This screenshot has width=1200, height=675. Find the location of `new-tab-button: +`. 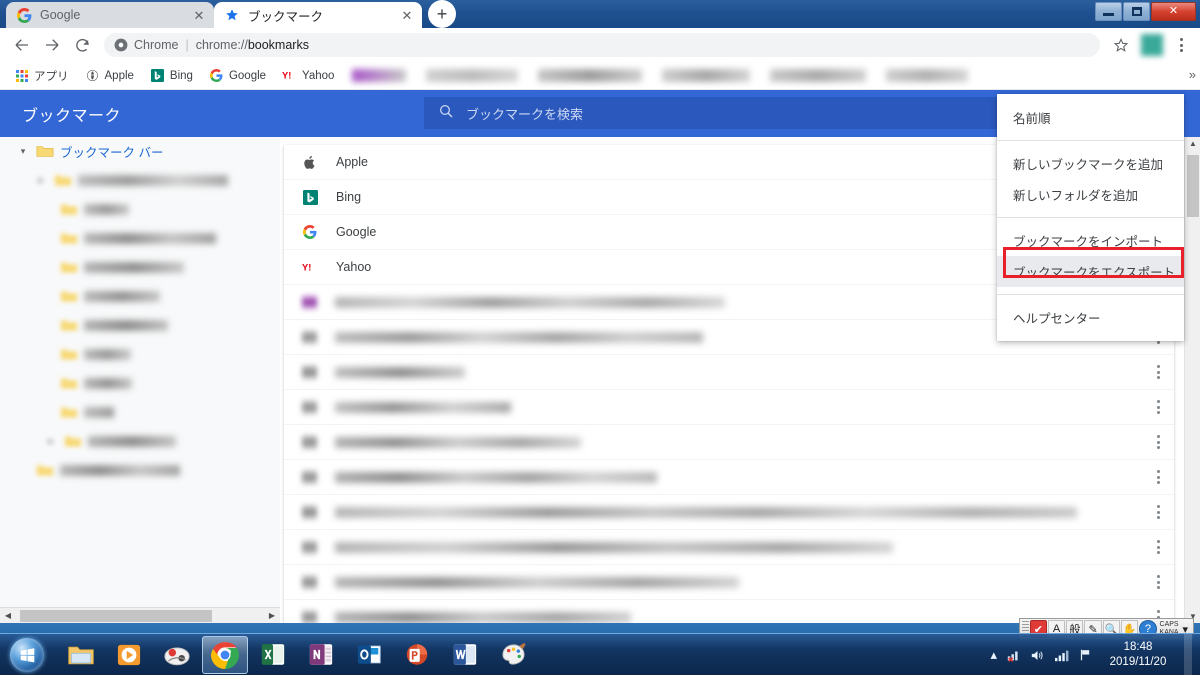

new-tab-button: + is located at coordinates (442, 14).